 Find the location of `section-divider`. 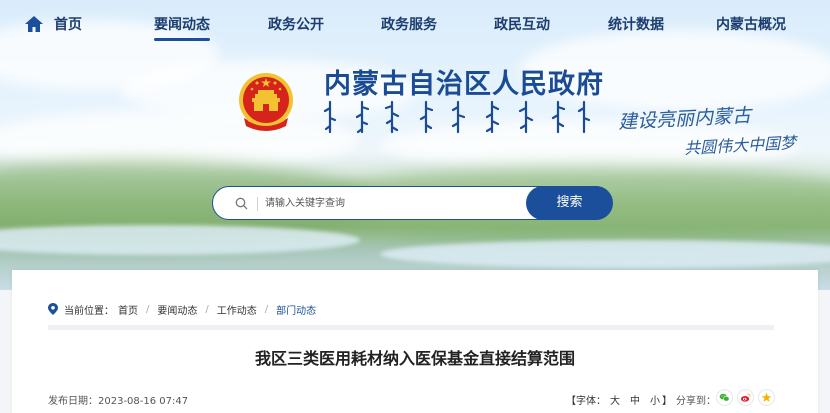

section-divider is located at coordinates (411, 327).